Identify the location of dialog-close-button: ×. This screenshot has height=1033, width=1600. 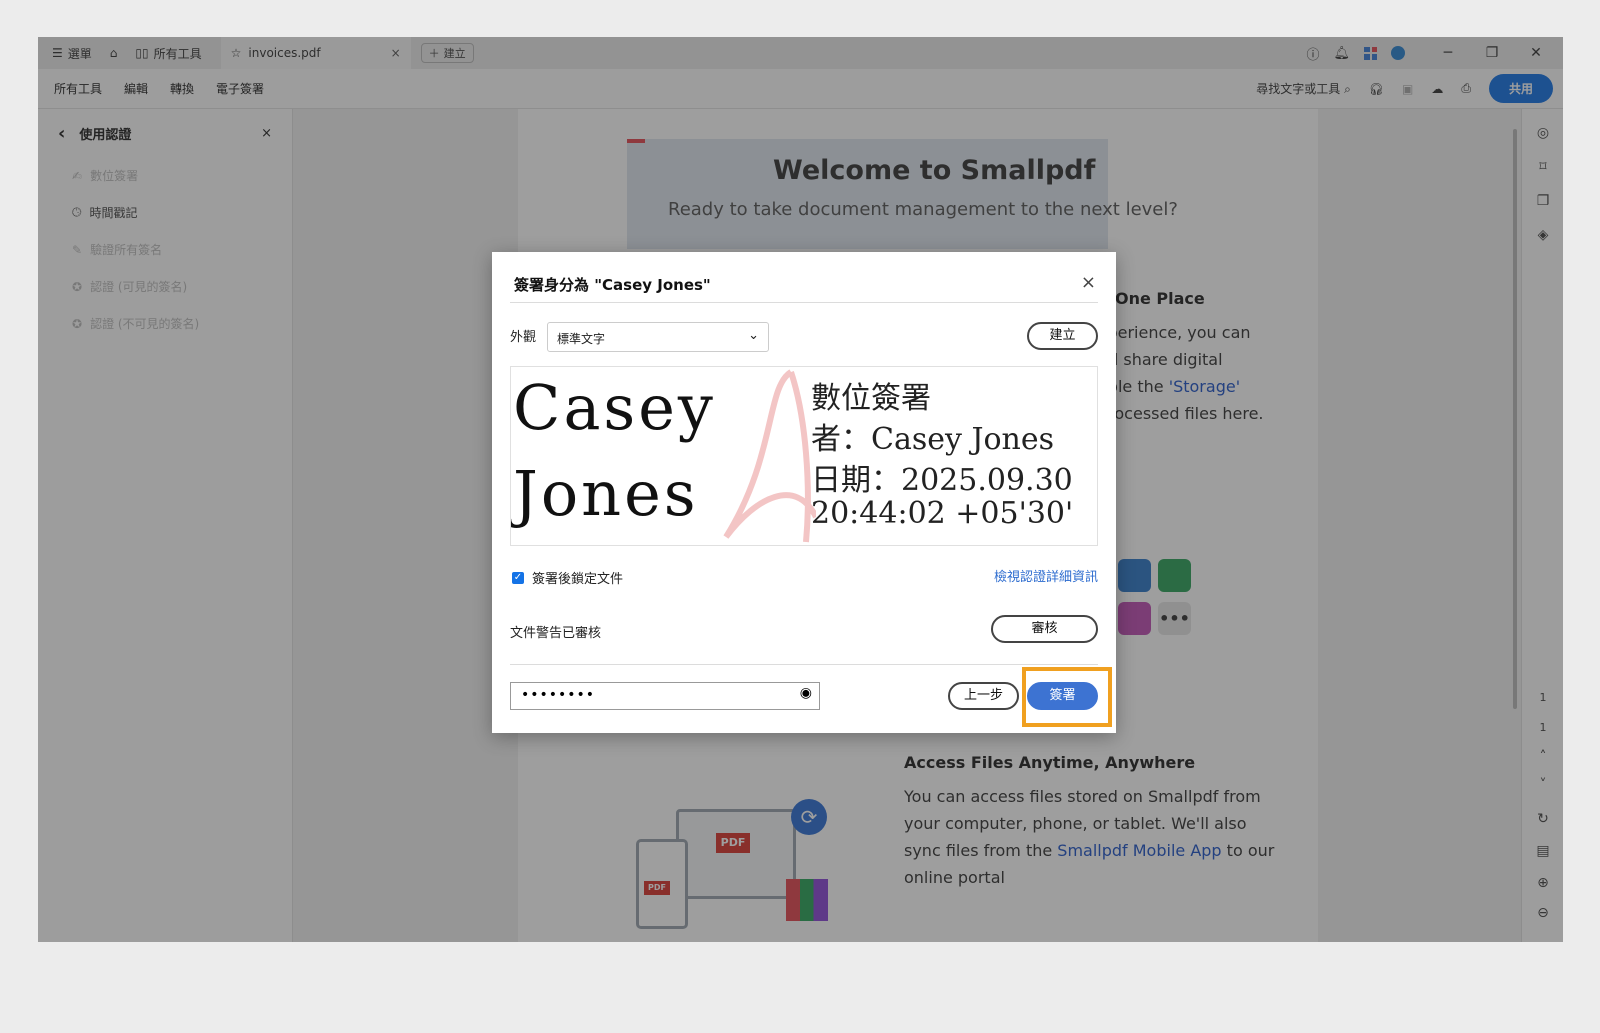
(1088, 282).